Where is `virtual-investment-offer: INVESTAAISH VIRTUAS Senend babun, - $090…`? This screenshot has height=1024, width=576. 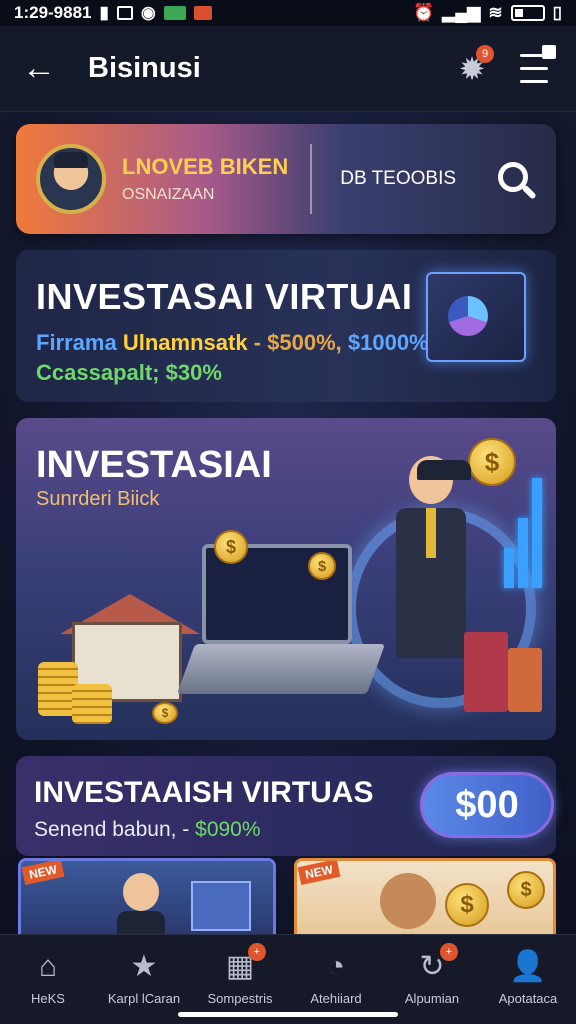 virtual-investment-offer: INVESTAAISH VIRTUAS Senend babun, - $090… is located at coordinates (286, 806).